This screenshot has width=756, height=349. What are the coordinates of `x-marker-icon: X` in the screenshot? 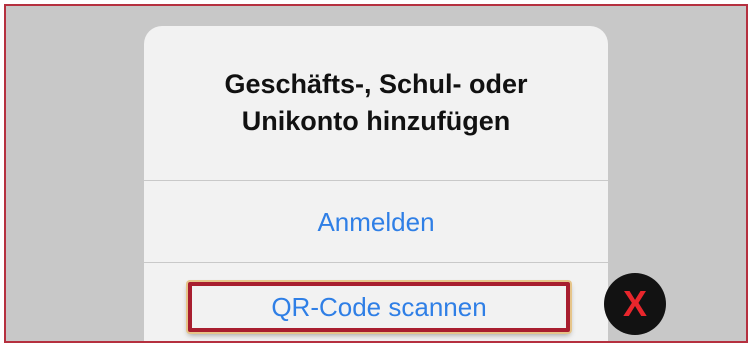 It's located at (634, 303).